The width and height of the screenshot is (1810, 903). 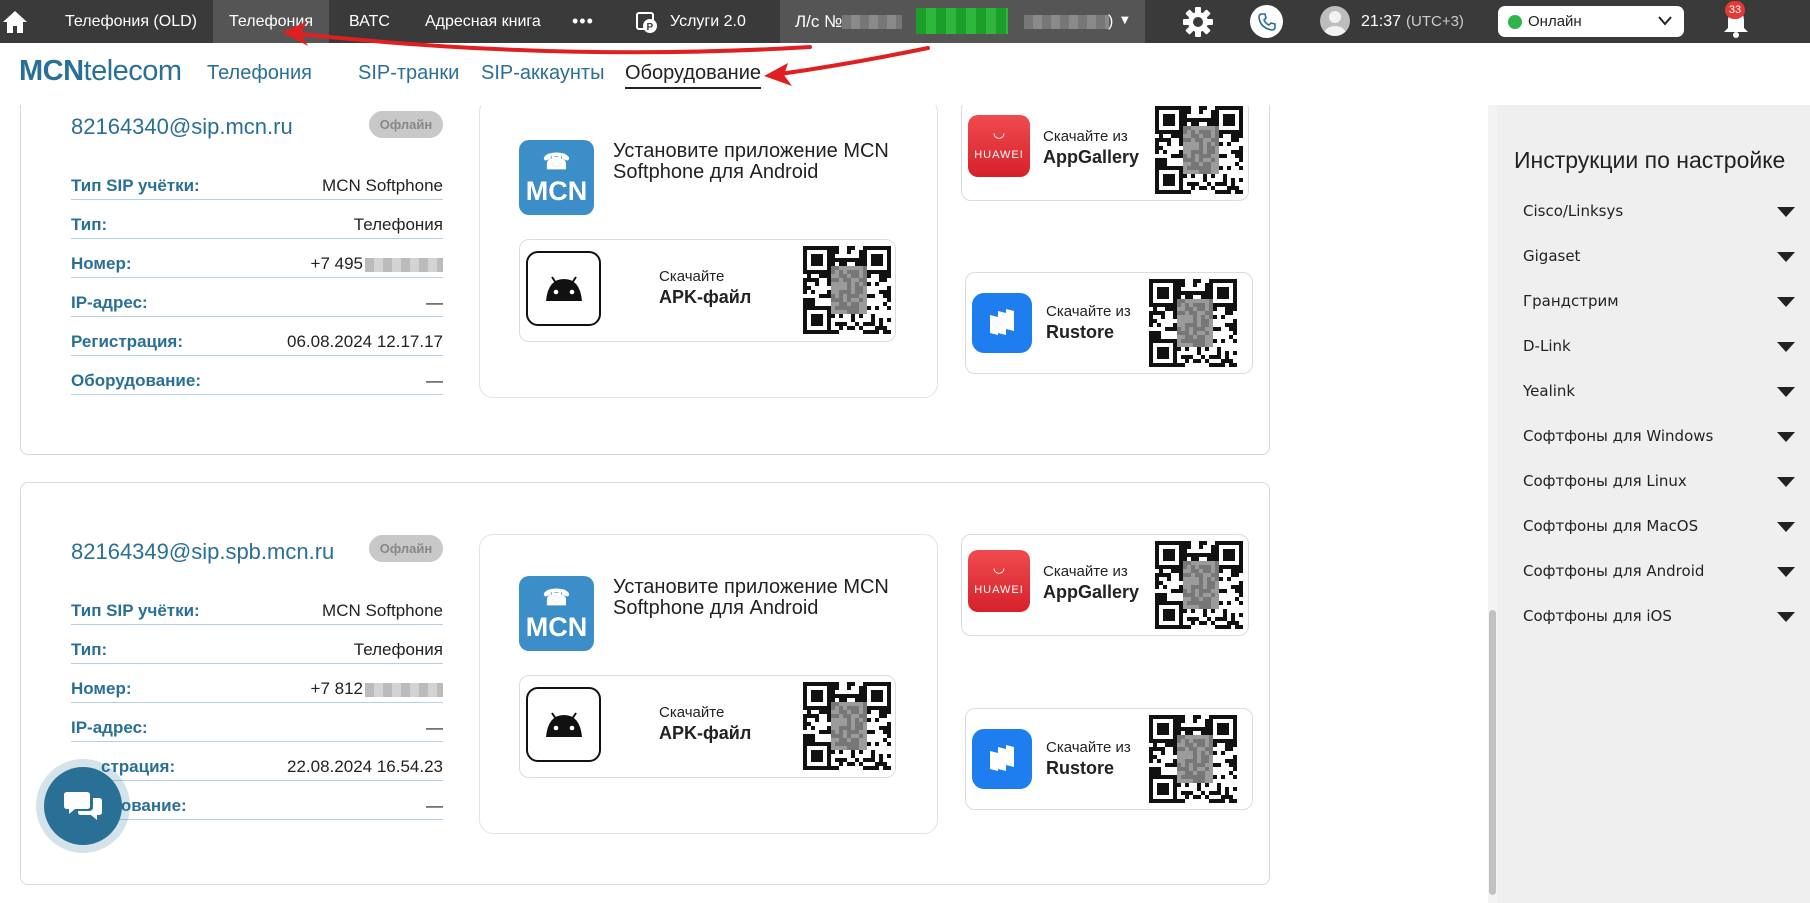 I want to click on subnav-telephony: Телефония, so click(x=259, y=73).